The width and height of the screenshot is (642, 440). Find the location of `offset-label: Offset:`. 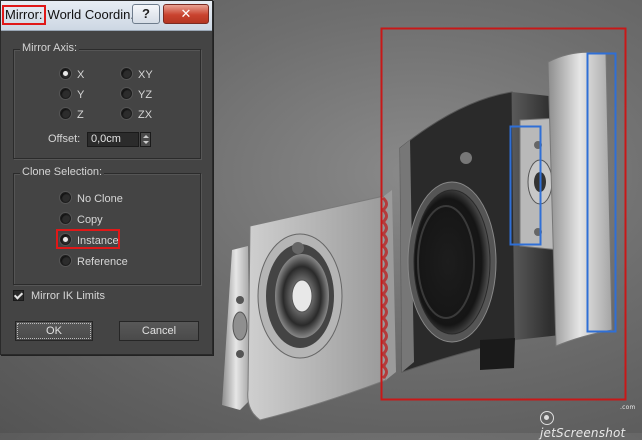

offset-label: Offset: is located at coordinates (64, 139).